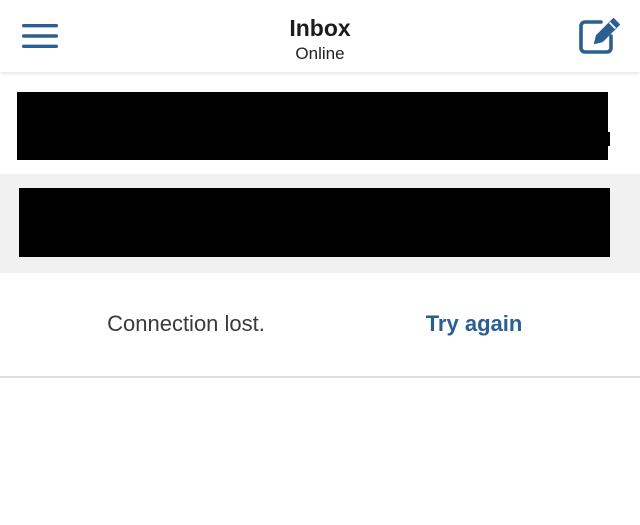  Describe the element at coordinates (474, 324) in the screenshot. I see `try-again-button: Try again` at that location.